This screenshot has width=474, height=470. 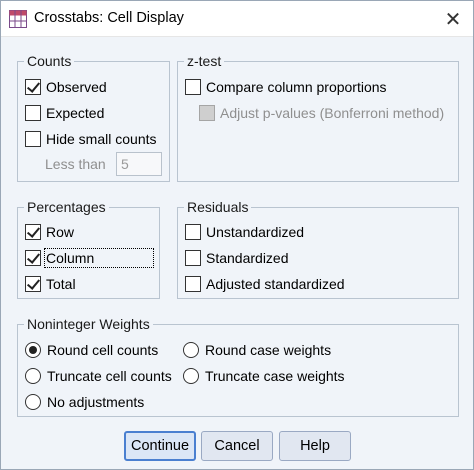 I want to click on compare-label: Compare column proportions, so click(x=296, y=87).